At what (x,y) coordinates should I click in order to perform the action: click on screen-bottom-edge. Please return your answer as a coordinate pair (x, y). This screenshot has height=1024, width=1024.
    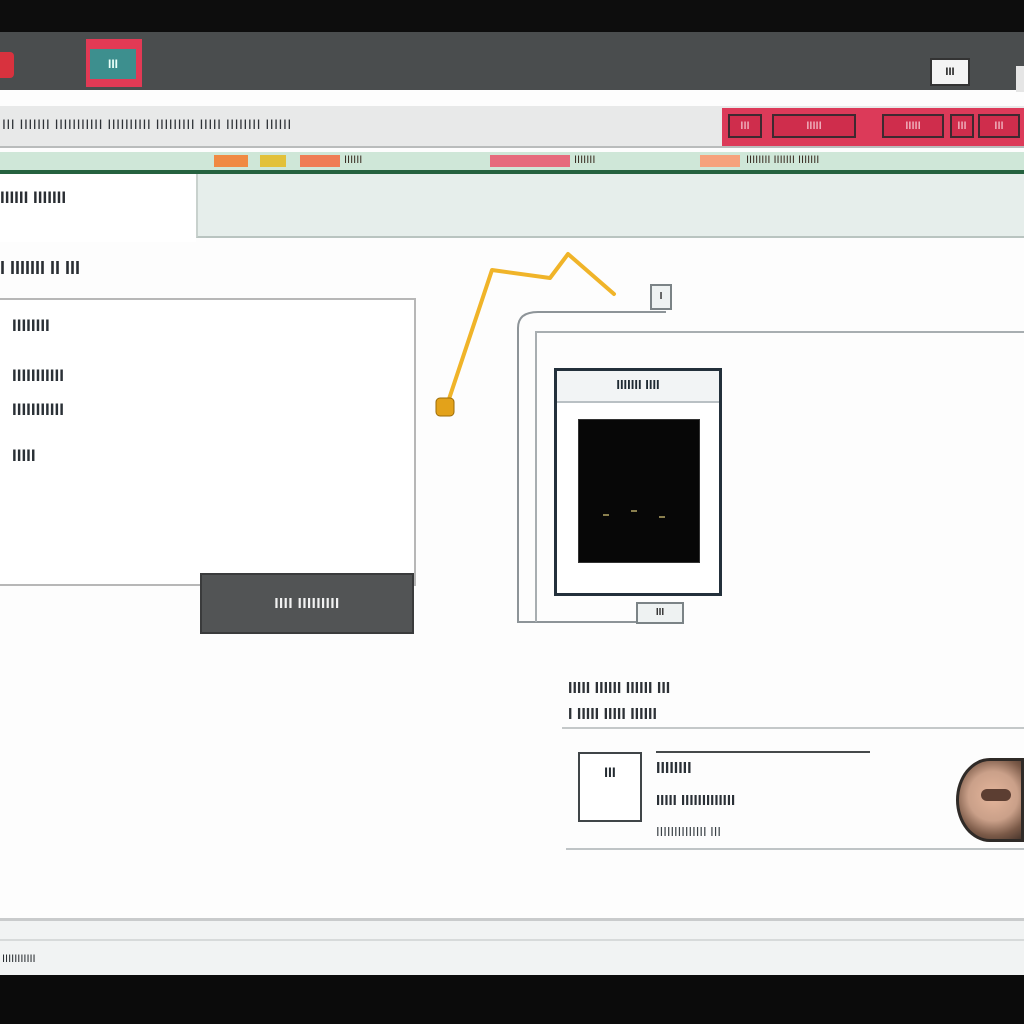
    Looking at the image, I should click on (512, 999).